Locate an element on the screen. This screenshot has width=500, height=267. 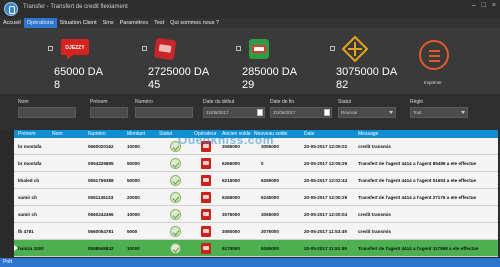
total-amount: 3075000 DA is located at coordinates (367, 72).